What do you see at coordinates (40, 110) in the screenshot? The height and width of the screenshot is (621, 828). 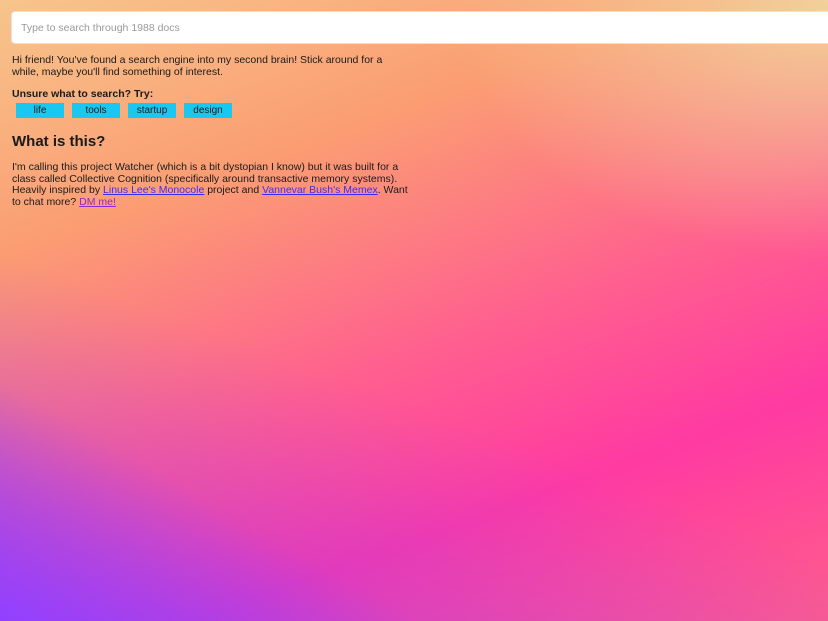 I see `suggestion-chip-life: life` at bounding box center [40, 110].